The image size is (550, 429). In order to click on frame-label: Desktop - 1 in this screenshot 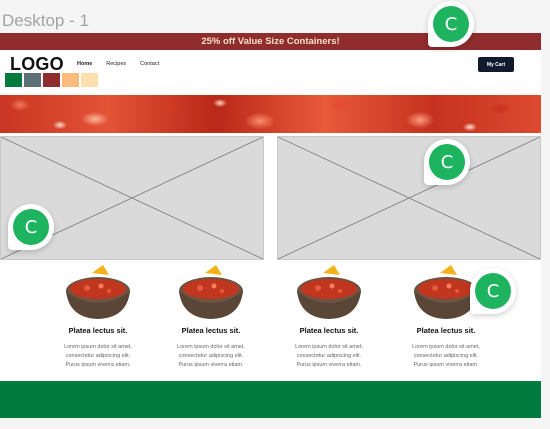, I will do `click(45, 21)`.